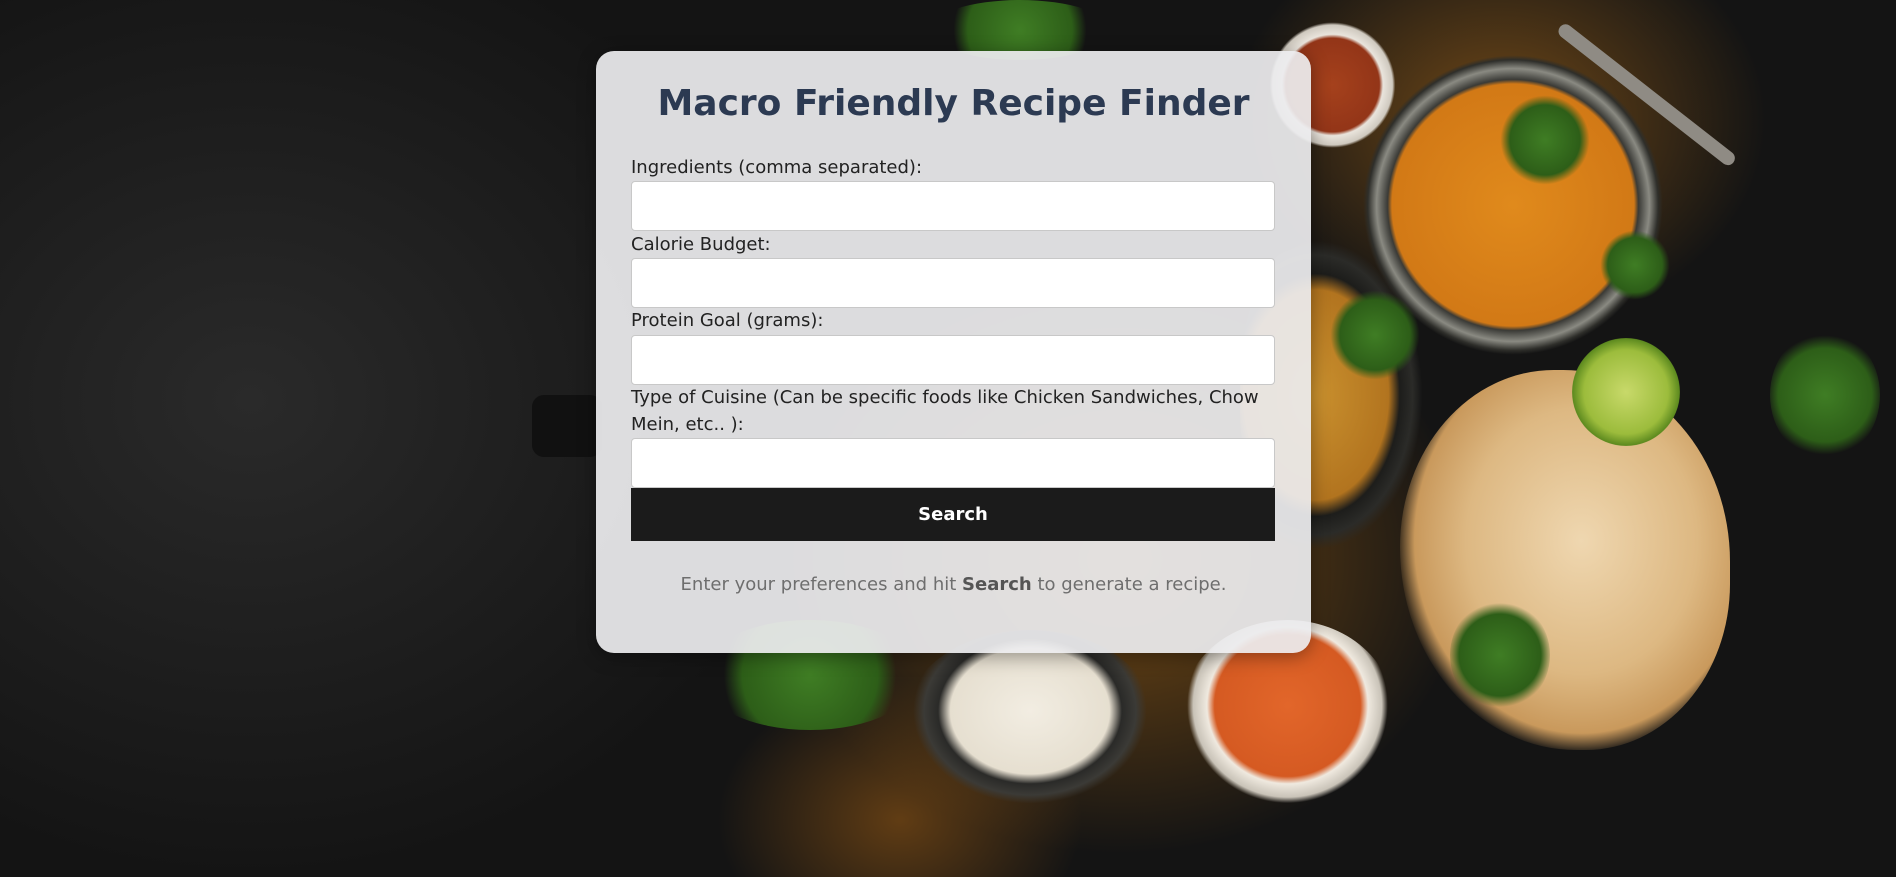 The height and width of the screenshot is (877, 1896). Describe the element at coordinates (727, 320) in the screenshot. I see `protein-goal-label: Protein Goal (grams):` at that location.